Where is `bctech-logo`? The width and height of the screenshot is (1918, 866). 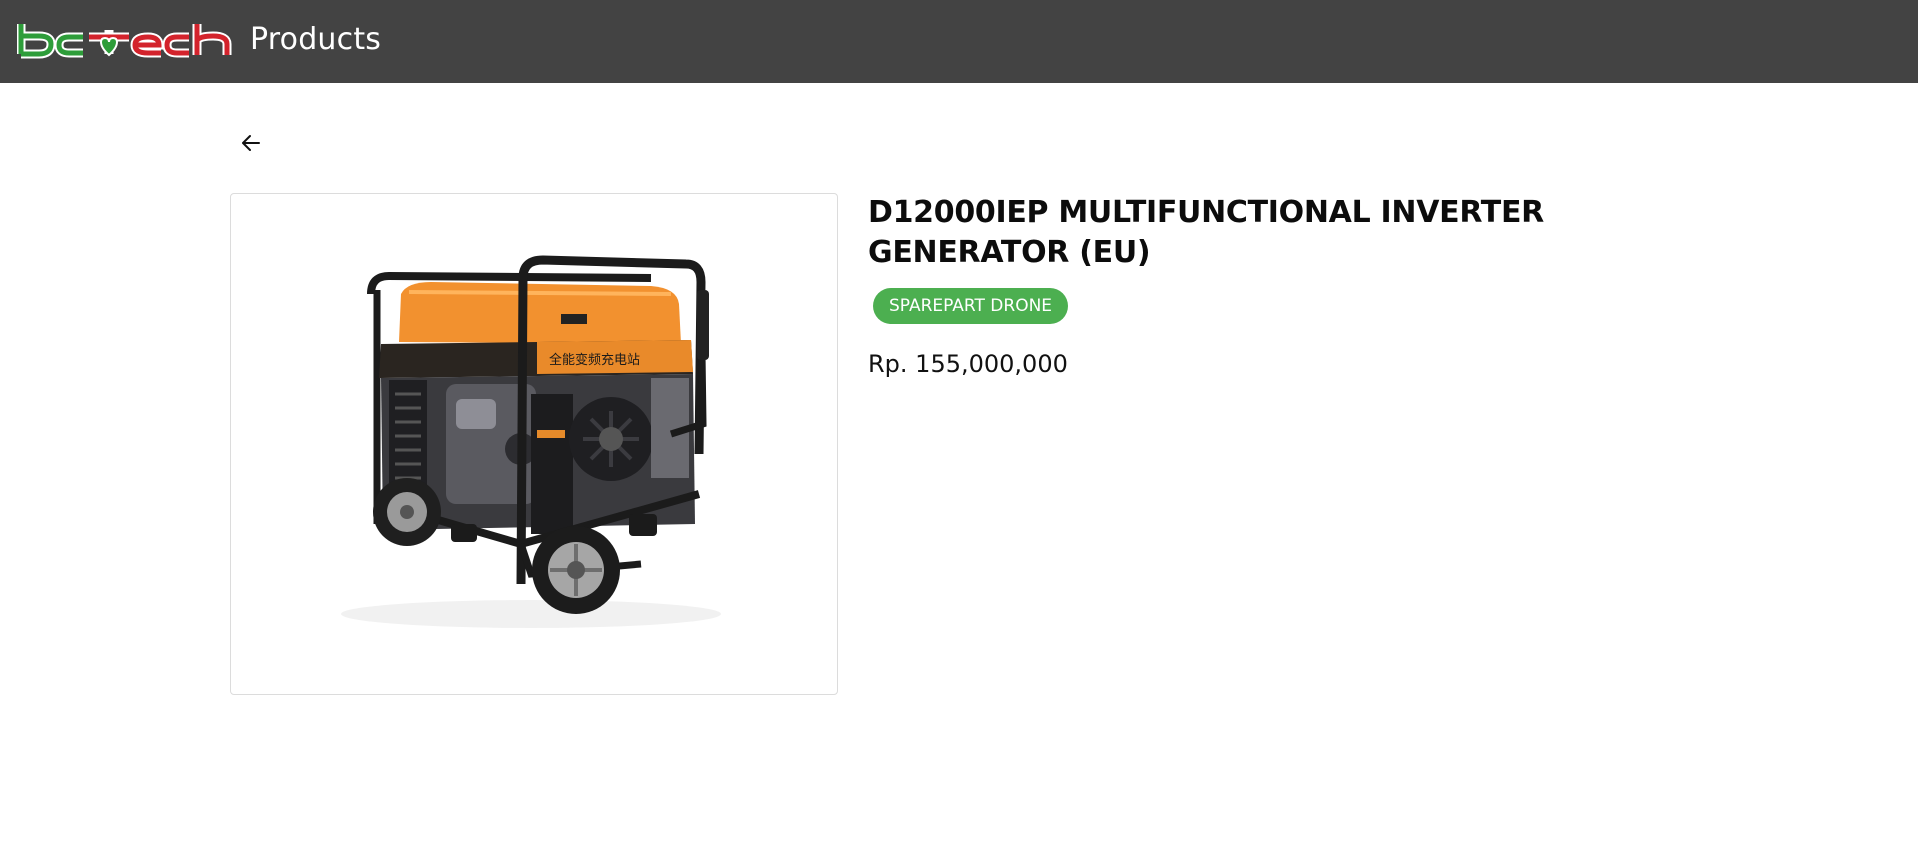
bctech-logo is located at coordinates (127, 40).